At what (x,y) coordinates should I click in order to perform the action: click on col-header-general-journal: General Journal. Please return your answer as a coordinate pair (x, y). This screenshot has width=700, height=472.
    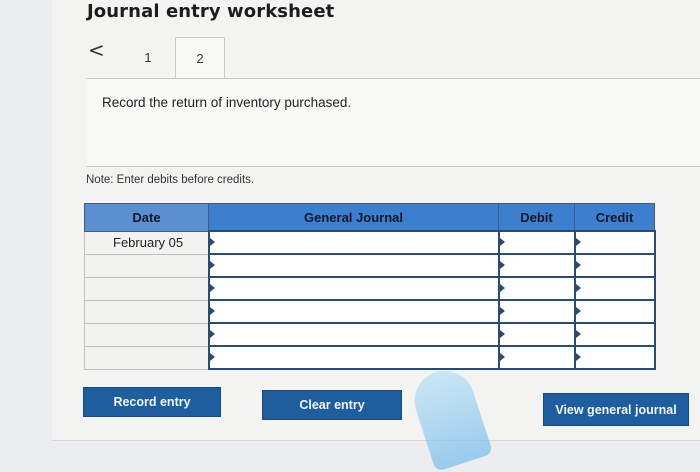
    Looking at the image, I should click on (353, 217).